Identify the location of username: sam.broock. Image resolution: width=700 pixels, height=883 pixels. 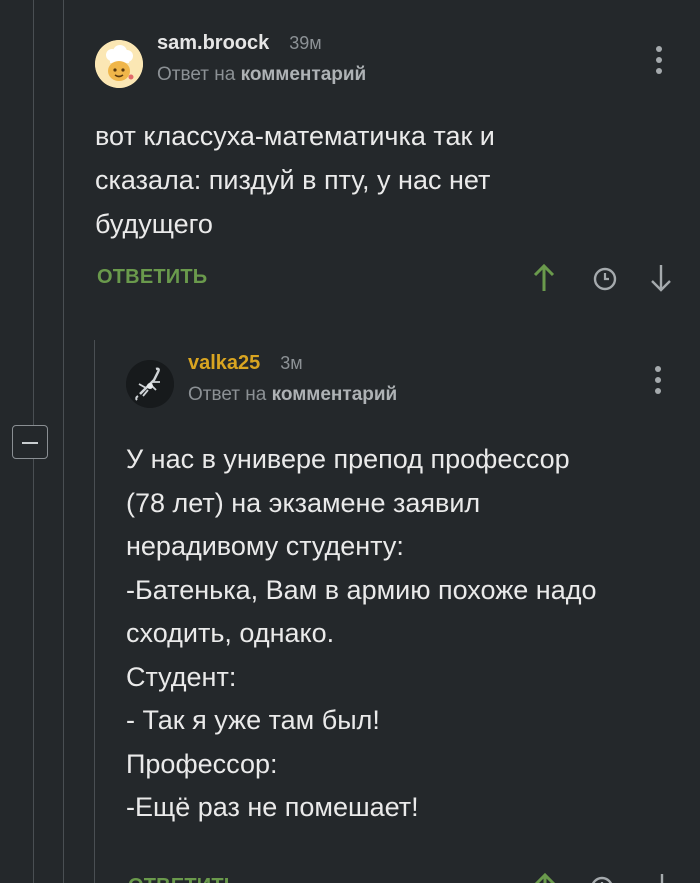
(213, 43).